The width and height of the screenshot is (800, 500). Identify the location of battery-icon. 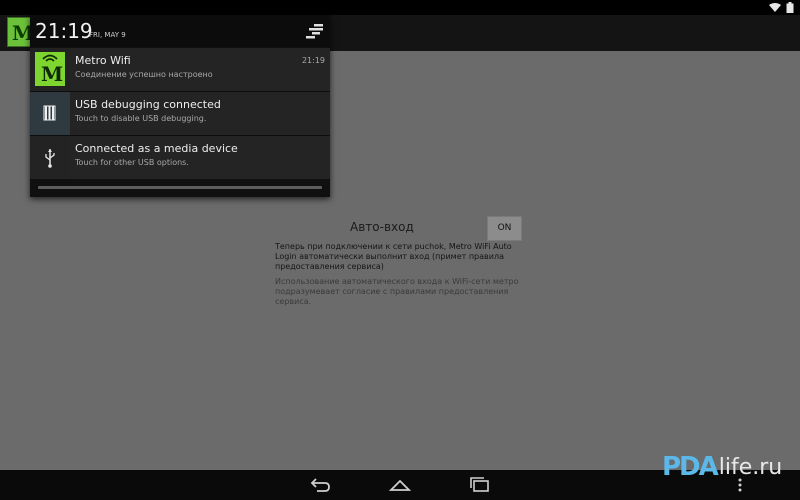
(790, 7).